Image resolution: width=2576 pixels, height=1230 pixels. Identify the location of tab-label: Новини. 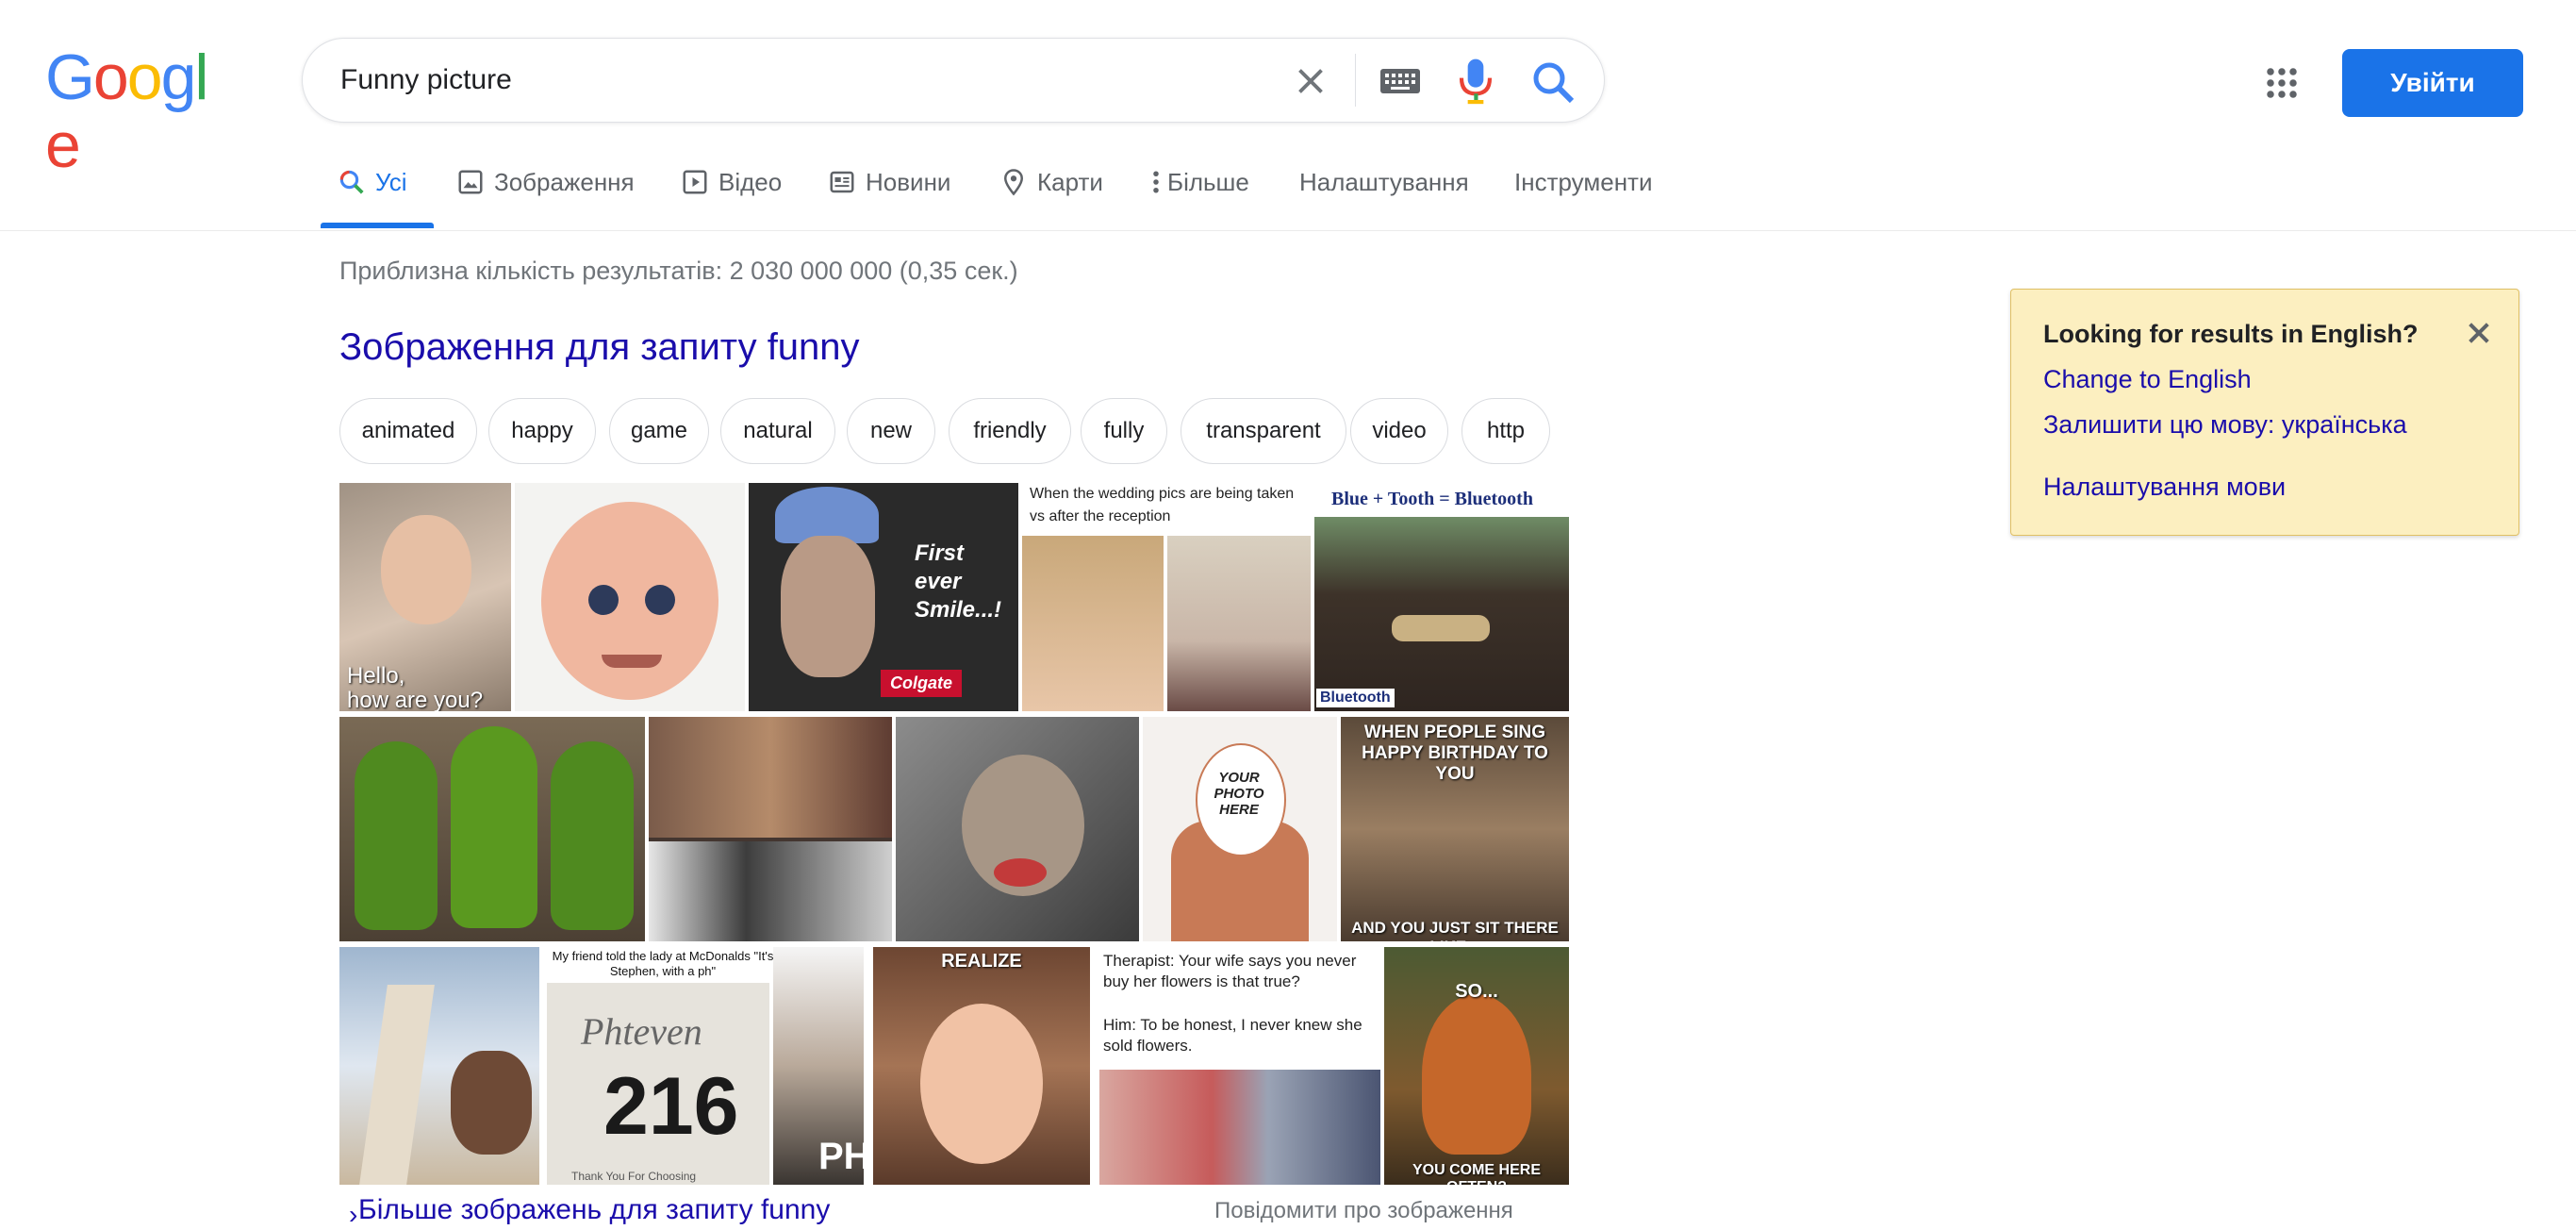
(908, 182).